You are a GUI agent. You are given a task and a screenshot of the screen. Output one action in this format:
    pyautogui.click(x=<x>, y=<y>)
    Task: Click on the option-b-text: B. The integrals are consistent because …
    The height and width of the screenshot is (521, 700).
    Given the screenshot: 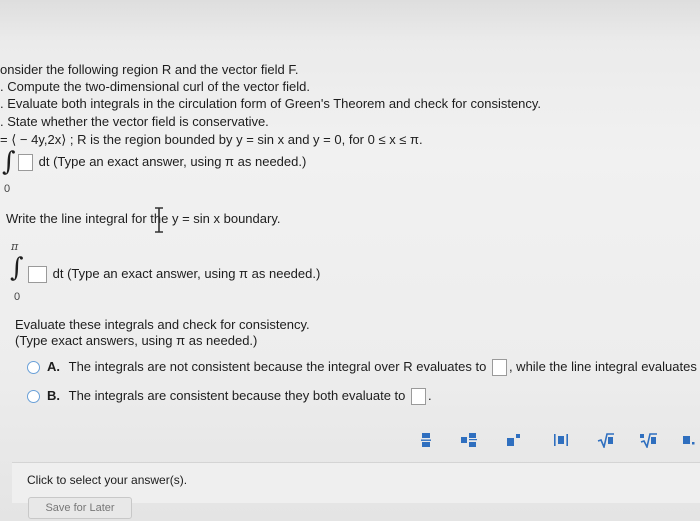 What is the action you would take?
    pyautogui.click(x=239, y=397)
    